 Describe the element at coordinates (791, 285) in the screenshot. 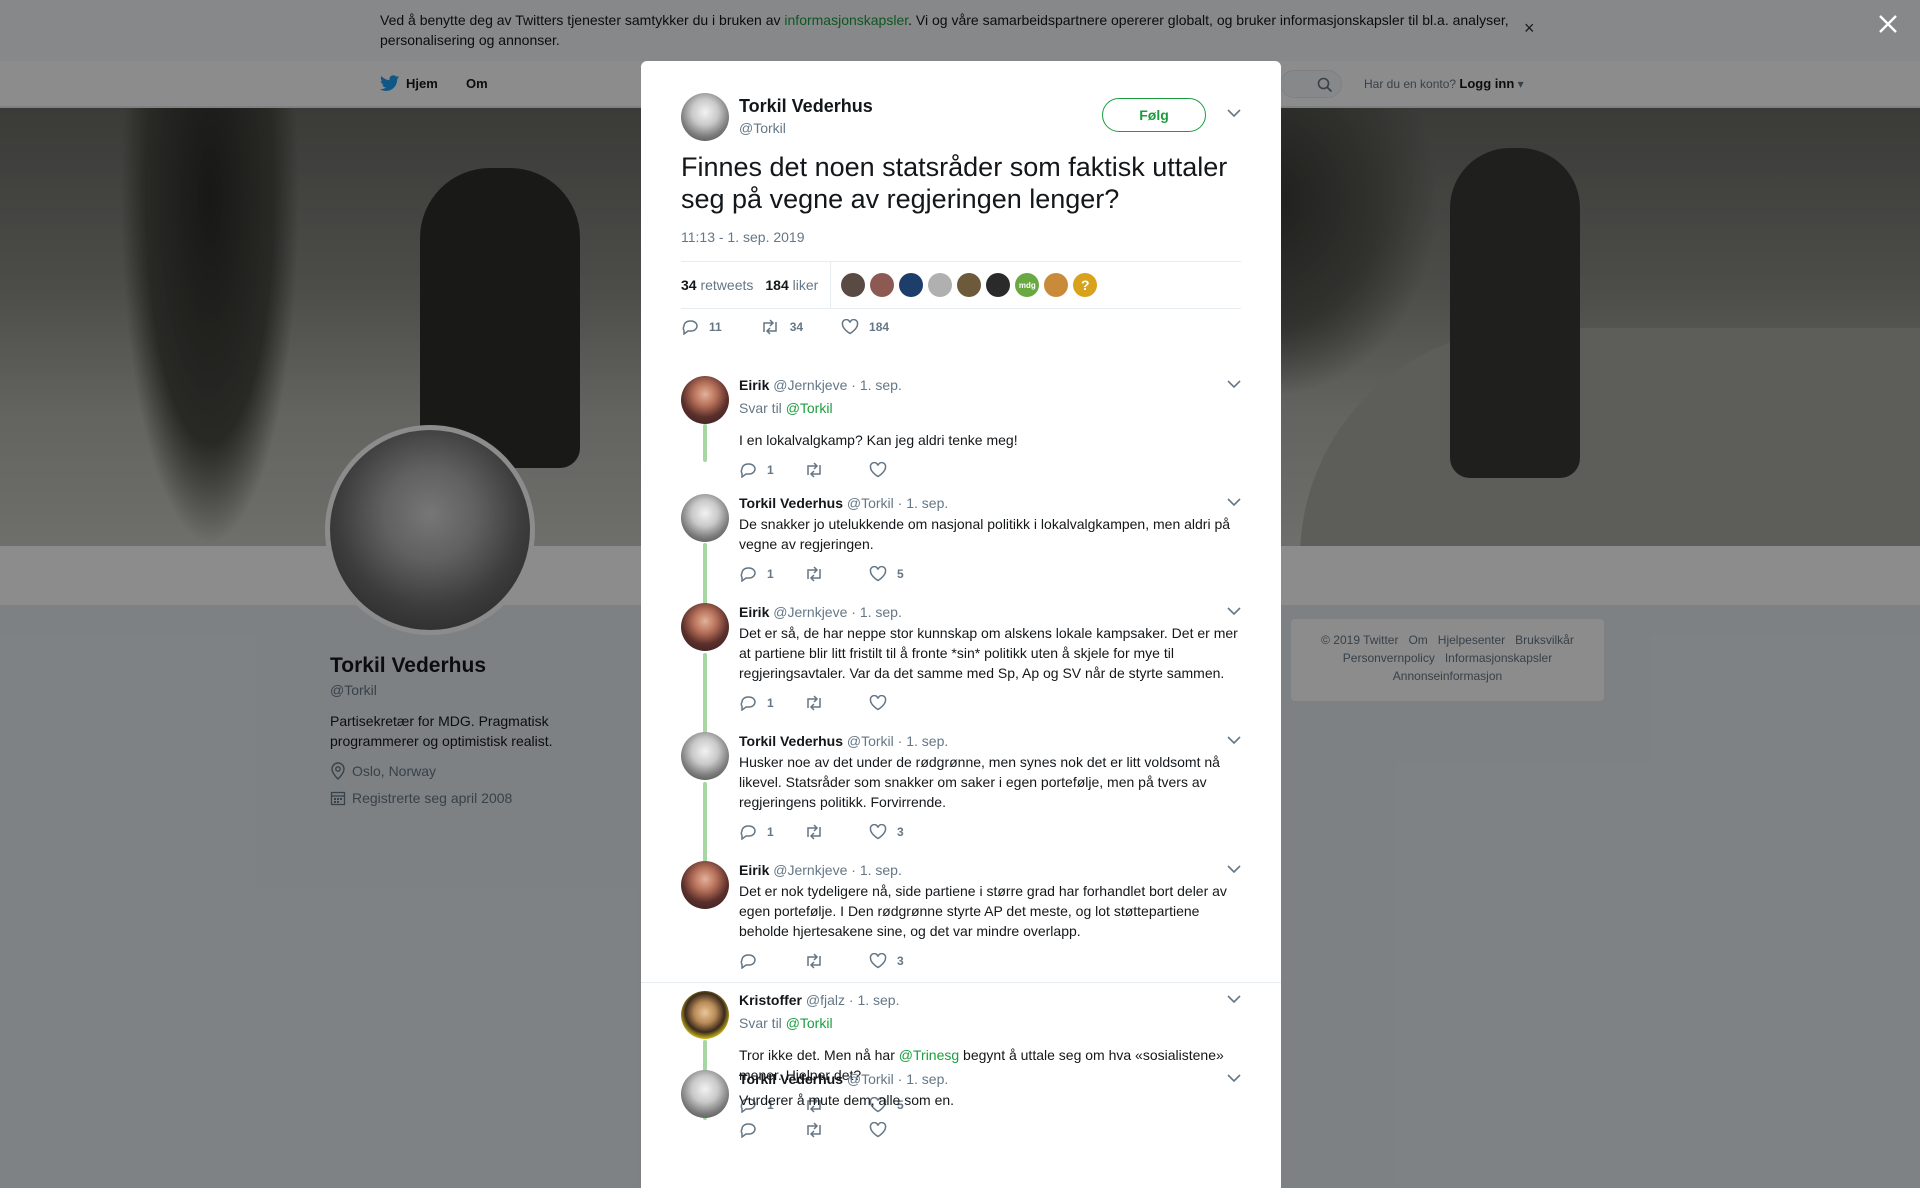

I see `likes-stat: 184 liker` at that location.